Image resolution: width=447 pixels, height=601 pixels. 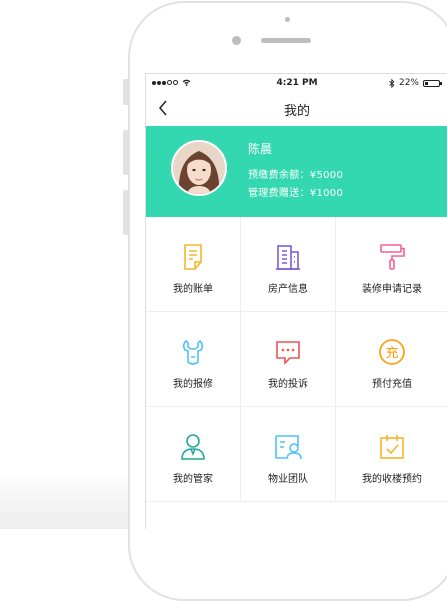 I want to click on menu-item-label: 预付充值, so click(x=392, y=384).